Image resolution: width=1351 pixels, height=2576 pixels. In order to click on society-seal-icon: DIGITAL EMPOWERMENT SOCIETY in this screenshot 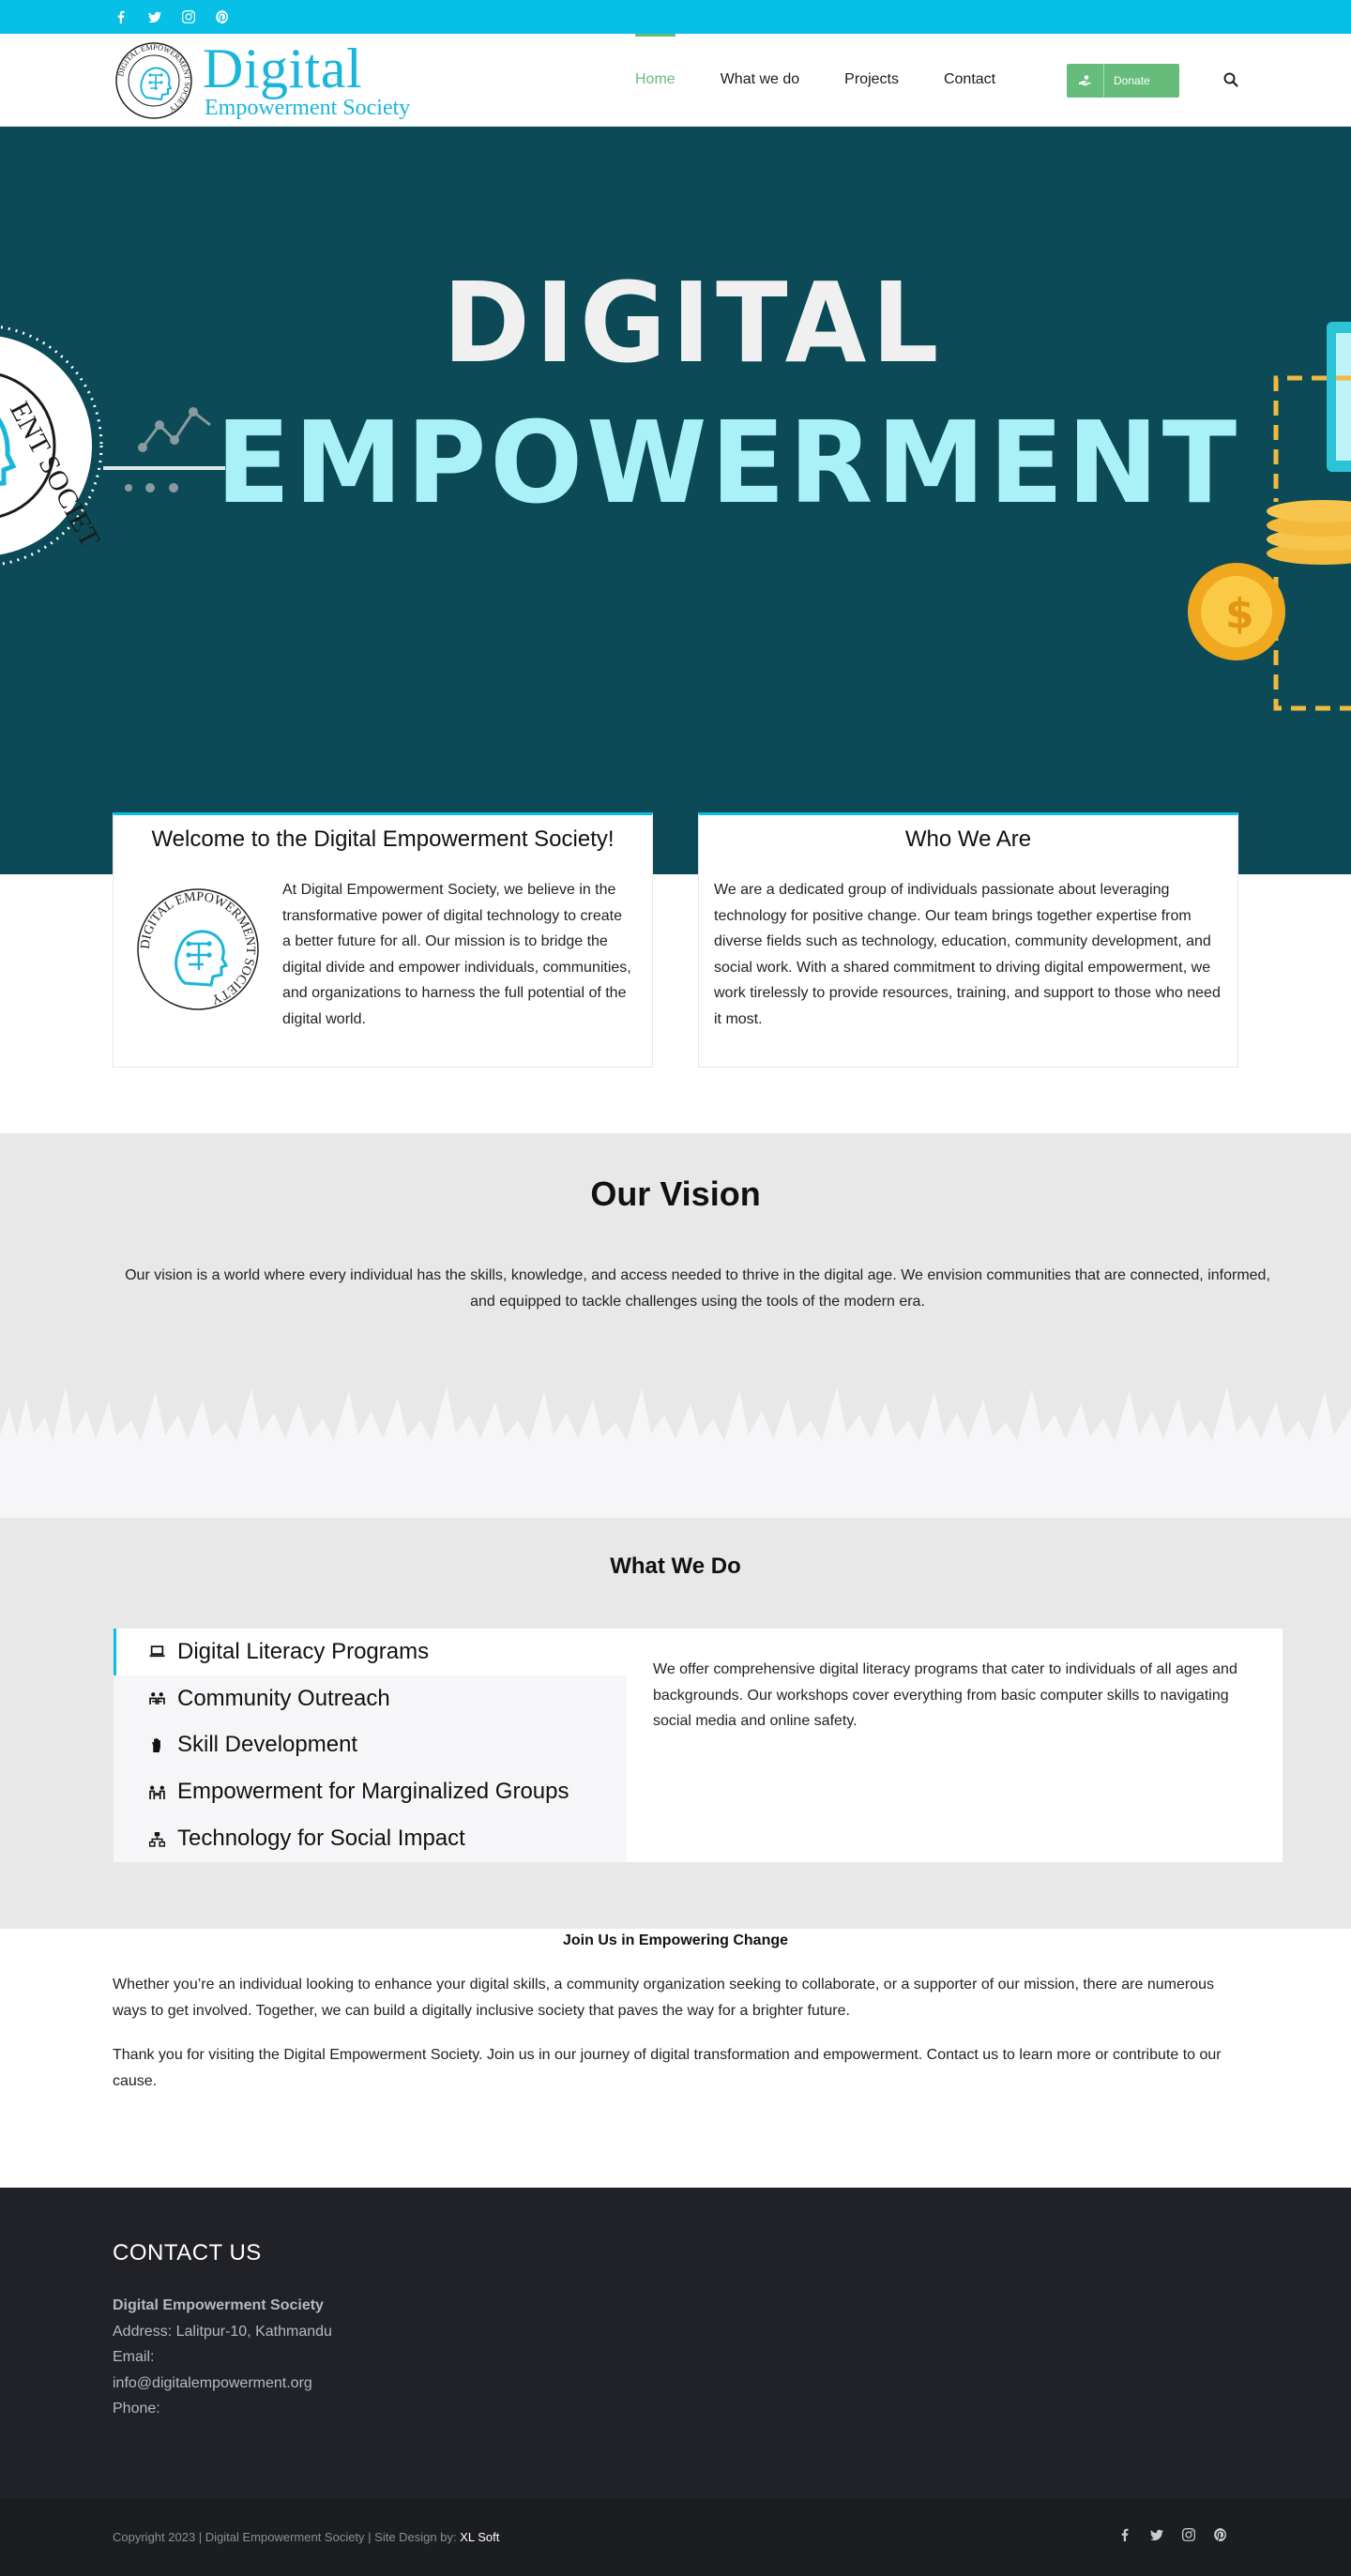, I will do `click(198, 949)`.